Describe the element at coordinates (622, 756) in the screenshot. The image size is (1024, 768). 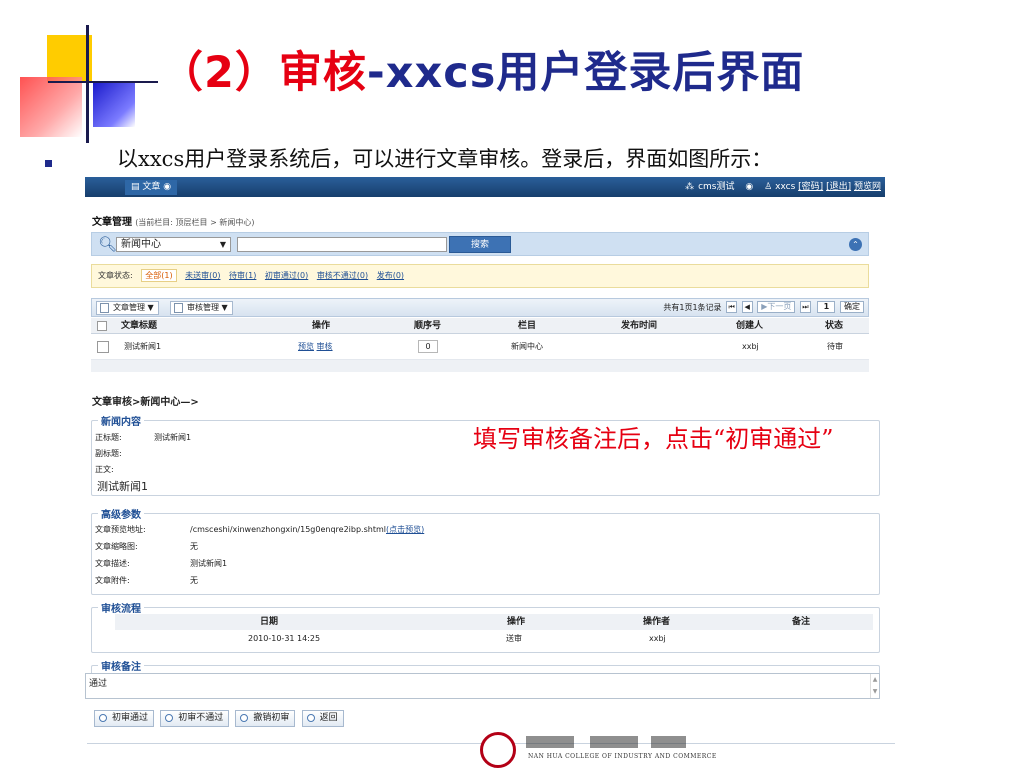
I see `college-name-en: NAN HUA COLLEGE OF INDUSTRY AND COMMERCE` at that location.